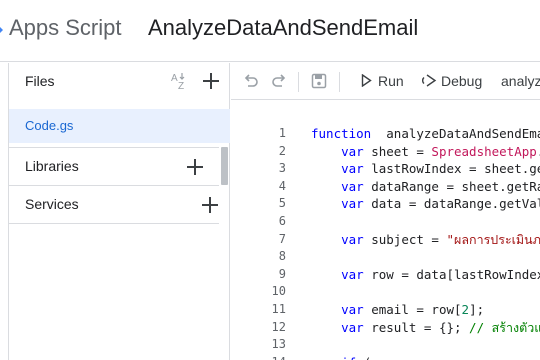 The image size is (540, 360). I want to click on debug-button: Debug, so click(455, 82).